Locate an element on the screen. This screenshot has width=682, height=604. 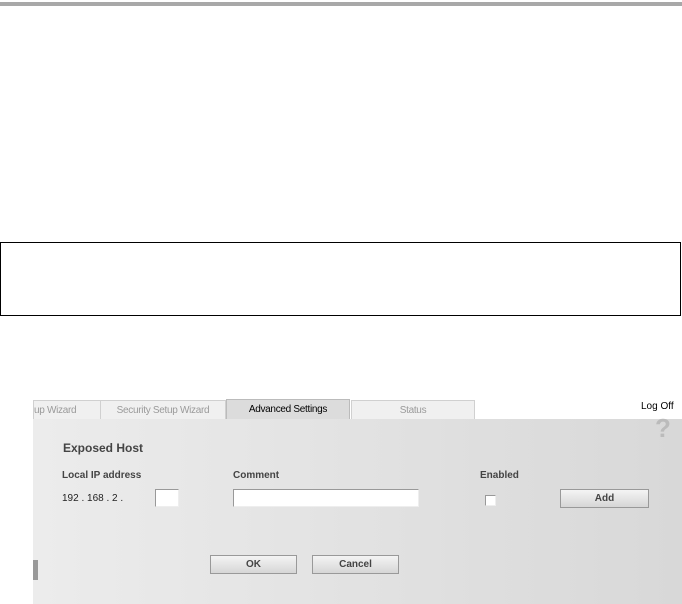
tab-setup-wizard: up Wizard is located at coordinates (67, 410).